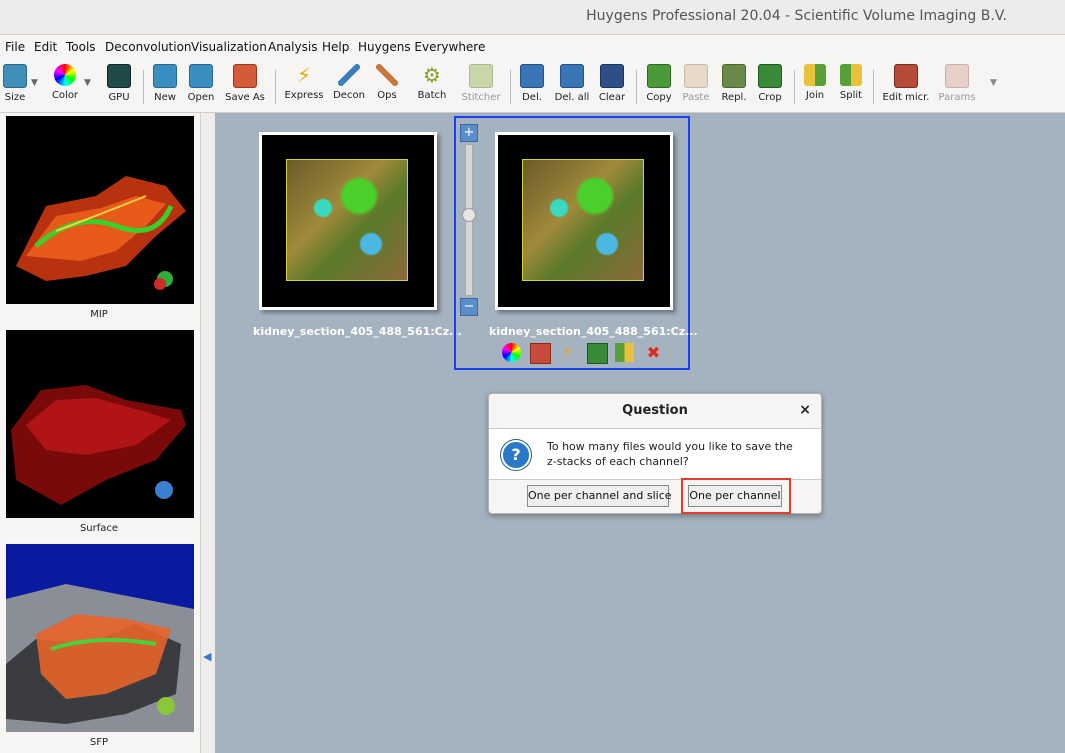  What do you see at coordinates (734, 76) in the screenshot?
I see `replace-icon` at bounding box center [734, 76].